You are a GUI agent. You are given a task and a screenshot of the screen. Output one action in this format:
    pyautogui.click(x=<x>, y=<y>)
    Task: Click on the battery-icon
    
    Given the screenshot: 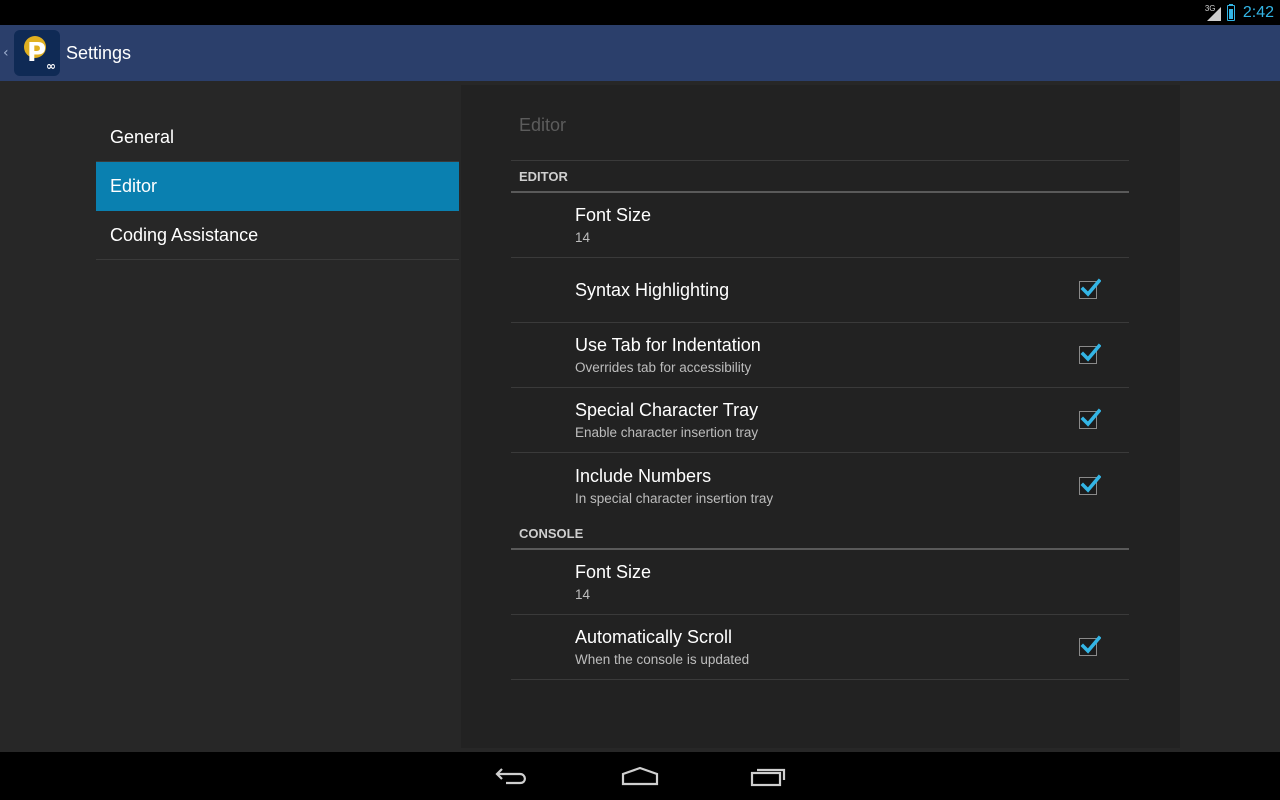 What is the action you would take?
    pyautogui.click(x=1230, y=12)
    